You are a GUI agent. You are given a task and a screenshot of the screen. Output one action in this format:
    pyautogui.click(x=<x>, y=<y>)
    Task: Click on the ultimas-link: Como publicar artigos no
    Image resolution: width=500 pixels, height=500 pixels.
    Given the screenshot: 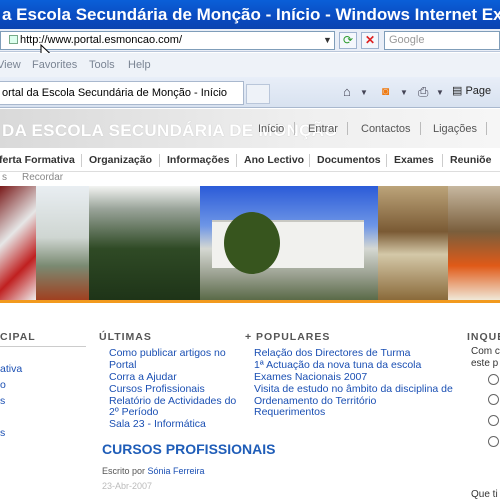 What is the action you would take?
    pyautogui.click(x=167, y=353)
    